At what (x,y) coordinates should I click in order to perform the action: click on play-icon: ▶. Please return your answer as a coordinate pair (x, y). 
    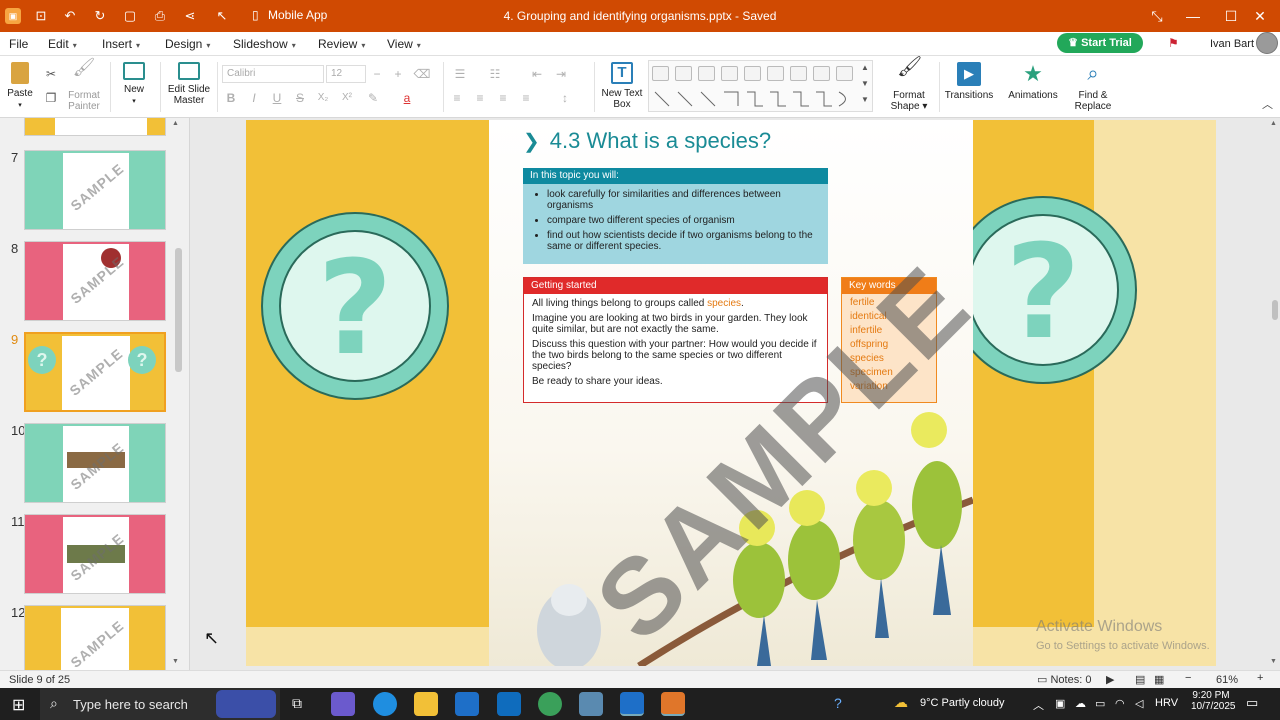
    Looking at the image, I should click on (1110, 679).